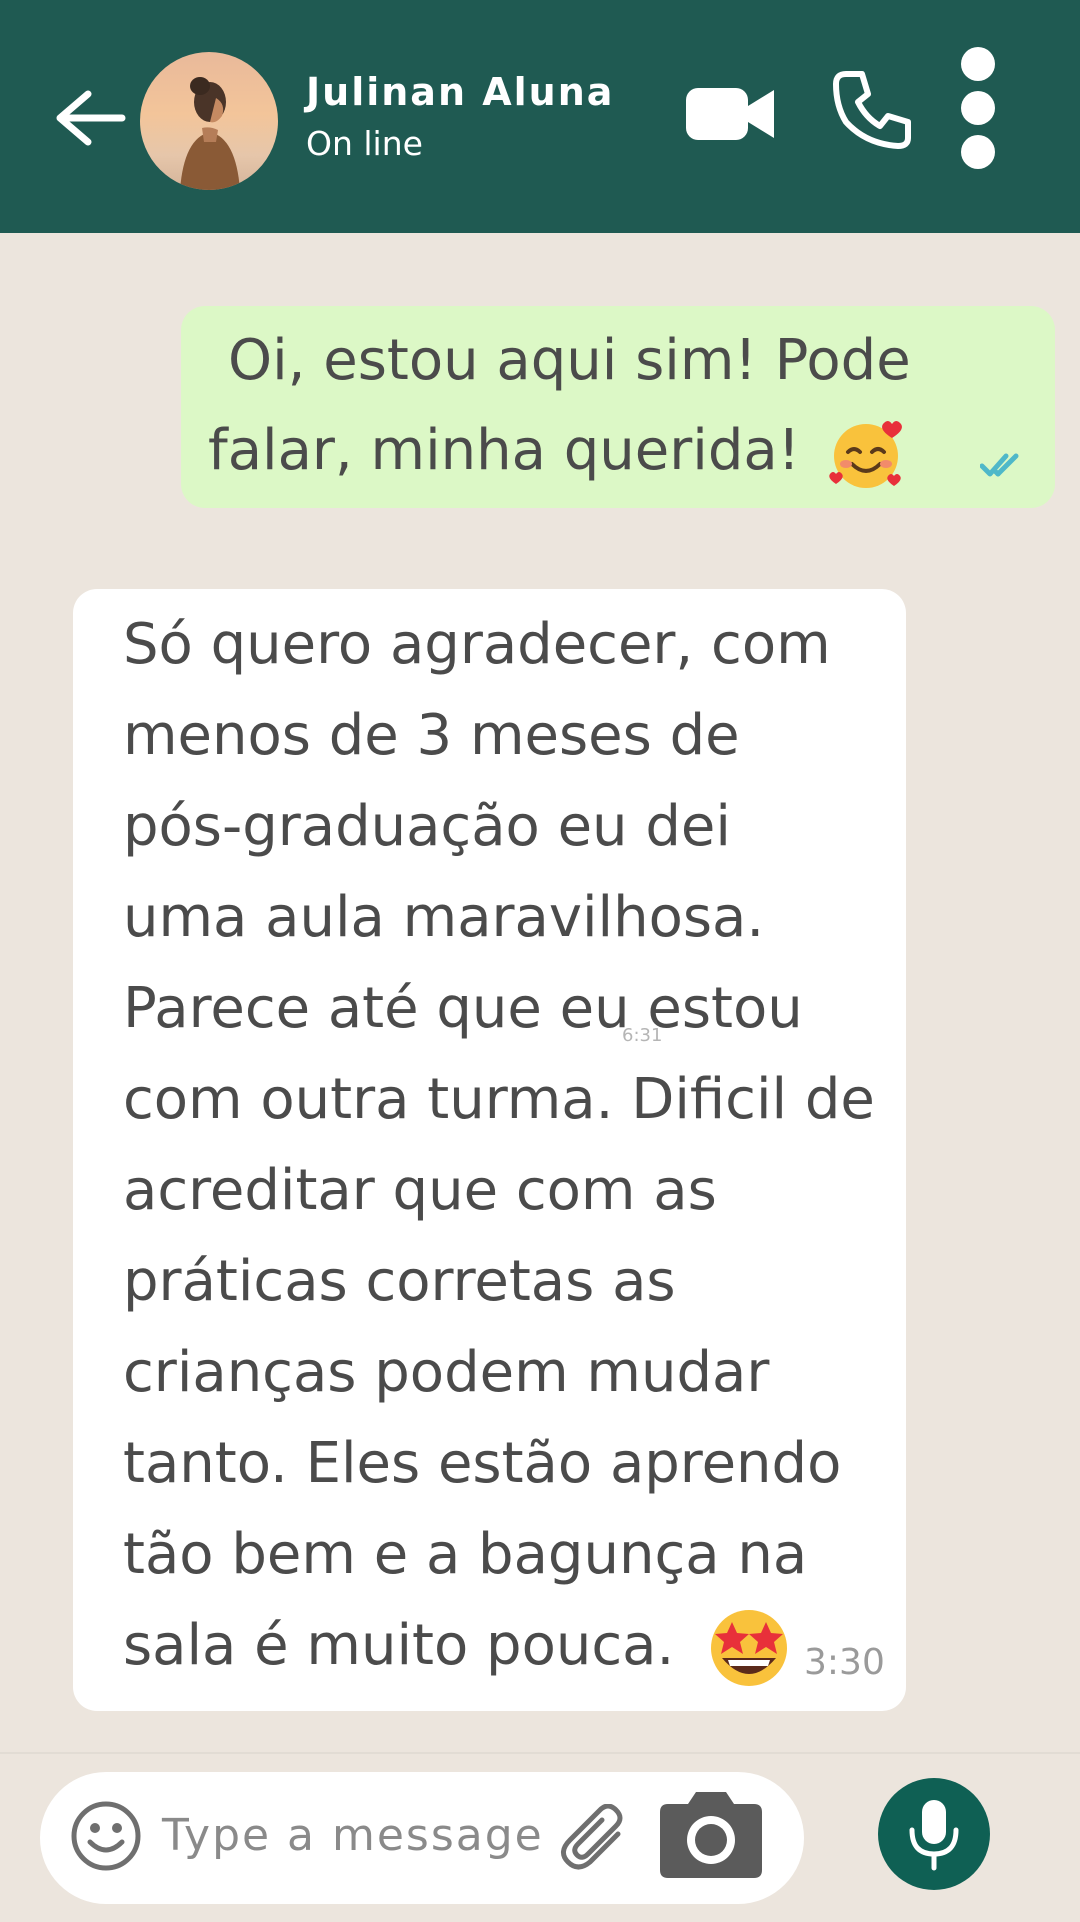  I want to click on smiley-icon, so click(106, 1836).